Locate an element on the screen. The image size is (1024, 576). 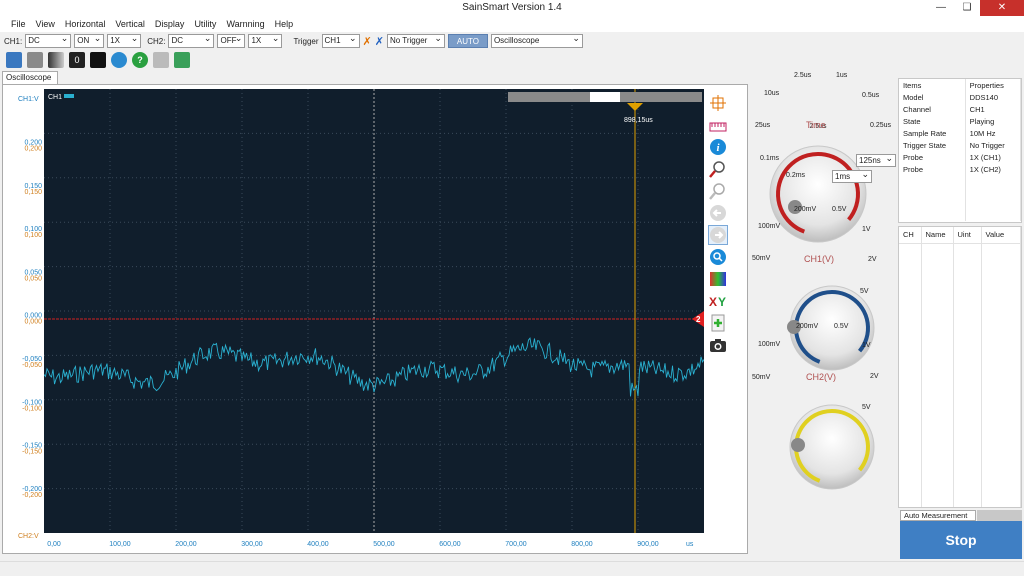
time-fine-select: 125ns is located at coordinates (876, 159).